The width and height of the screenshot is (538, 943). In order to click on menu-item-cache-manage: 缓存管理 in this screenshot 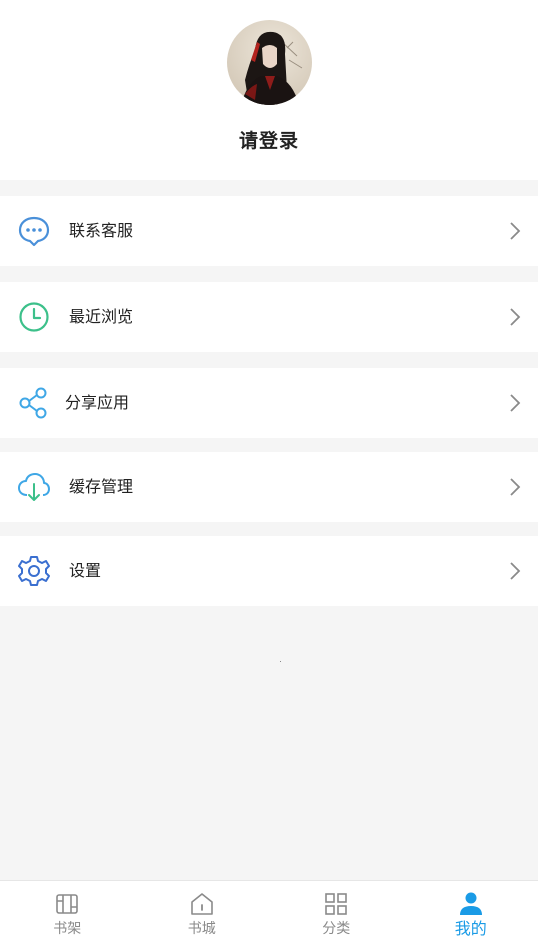, I will do `click(269, 487)`.